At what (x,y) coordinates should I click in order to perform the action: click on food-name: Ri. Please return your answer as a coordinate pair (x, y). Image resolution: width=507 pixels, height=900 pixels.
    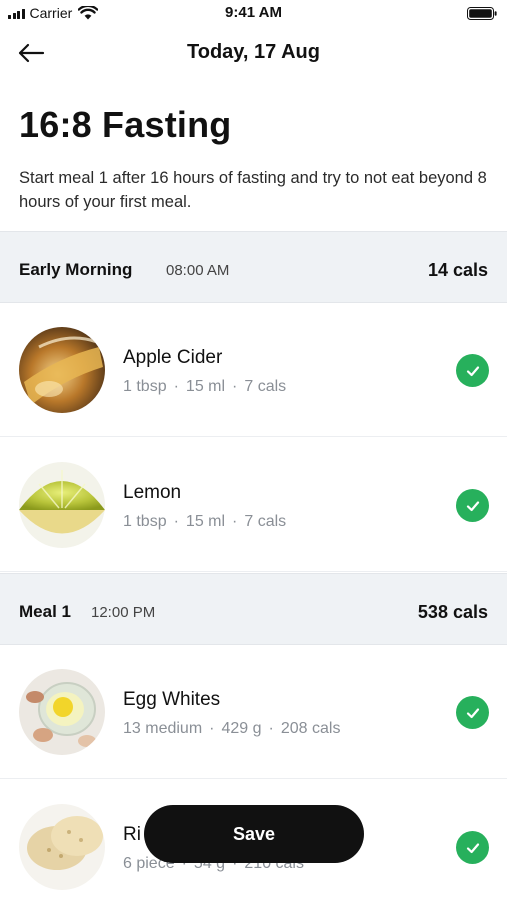
    Looking at the image, I should click on (132, 834).